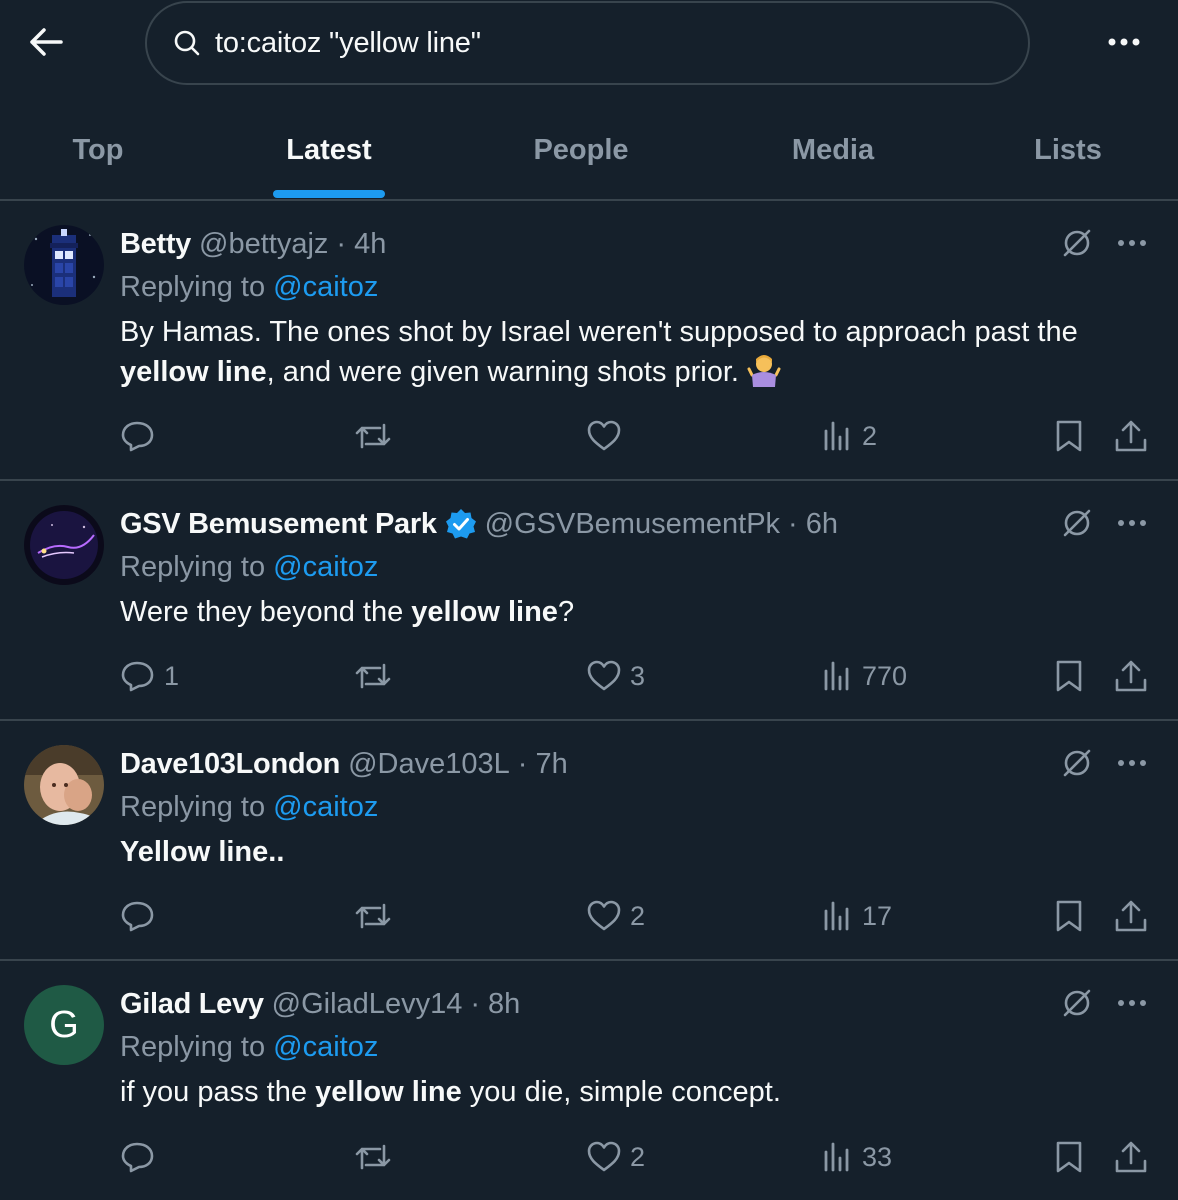  What do you see at coordinates (632, 524) in the screenshot?
I see `user-handle: @GSVBemusementPk` at bounding box center [632, 524].